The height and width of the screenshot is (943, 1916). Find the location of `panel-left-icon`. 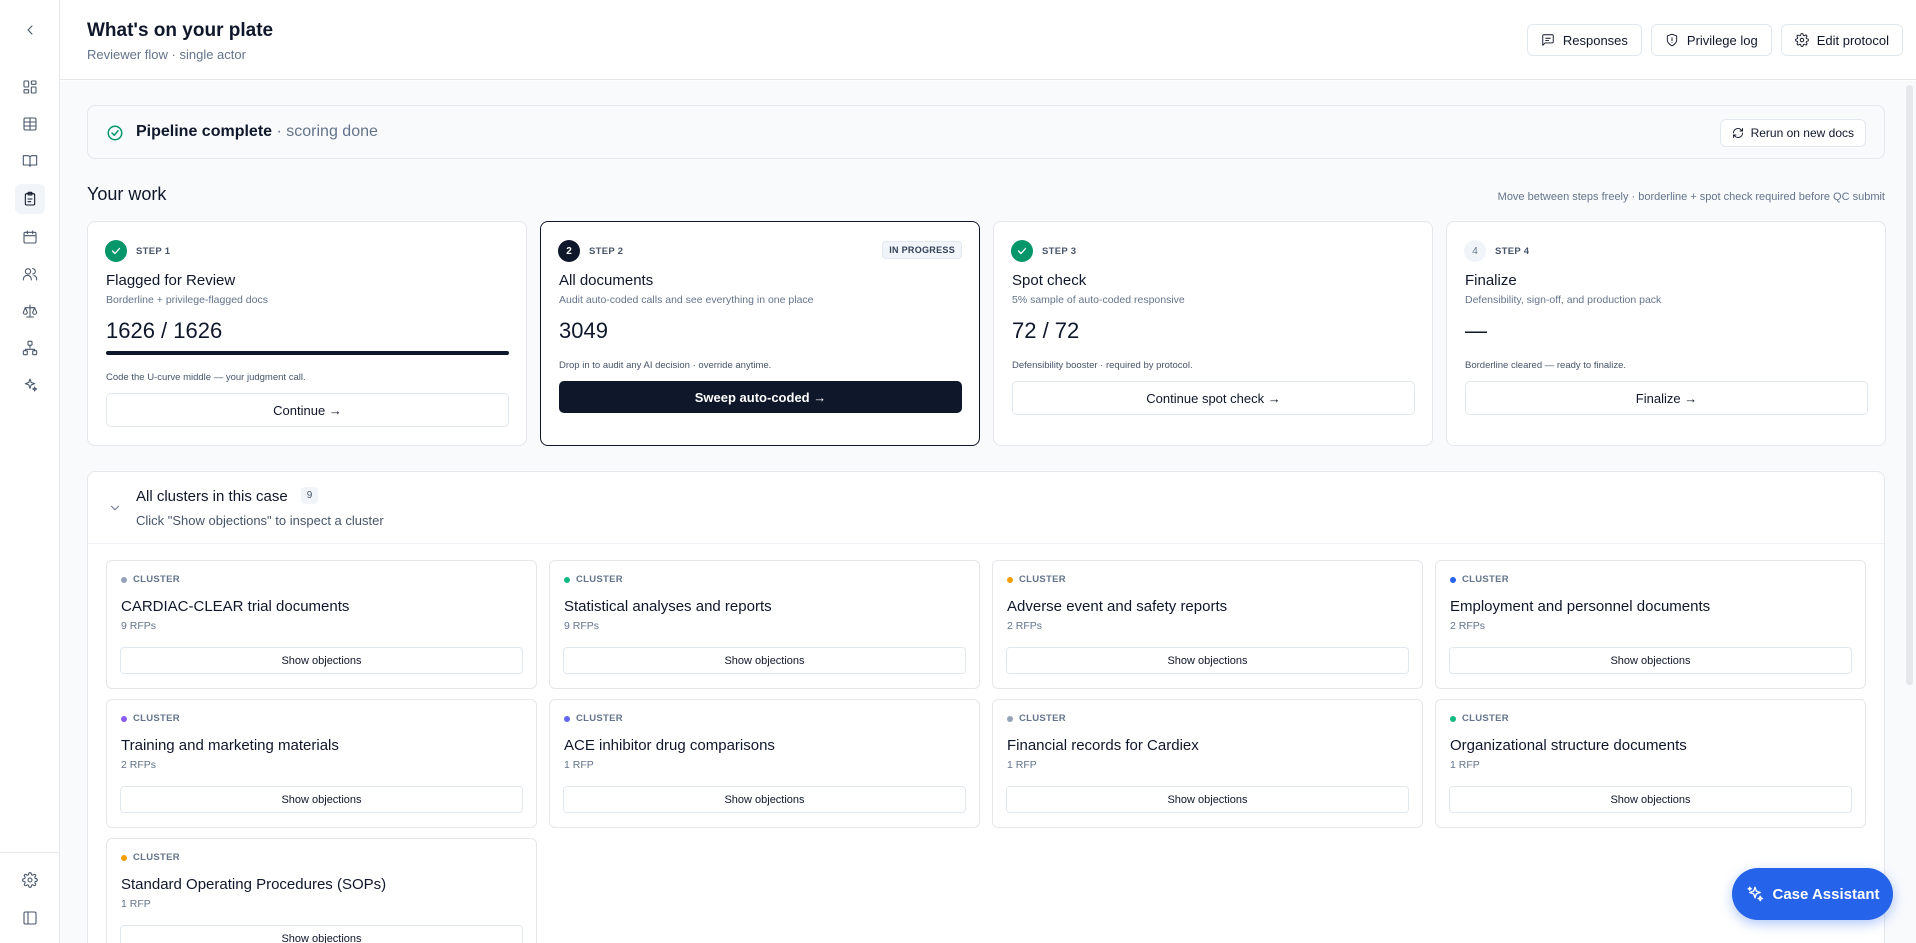

panel-left-icon is located at coordinates (30, 918).